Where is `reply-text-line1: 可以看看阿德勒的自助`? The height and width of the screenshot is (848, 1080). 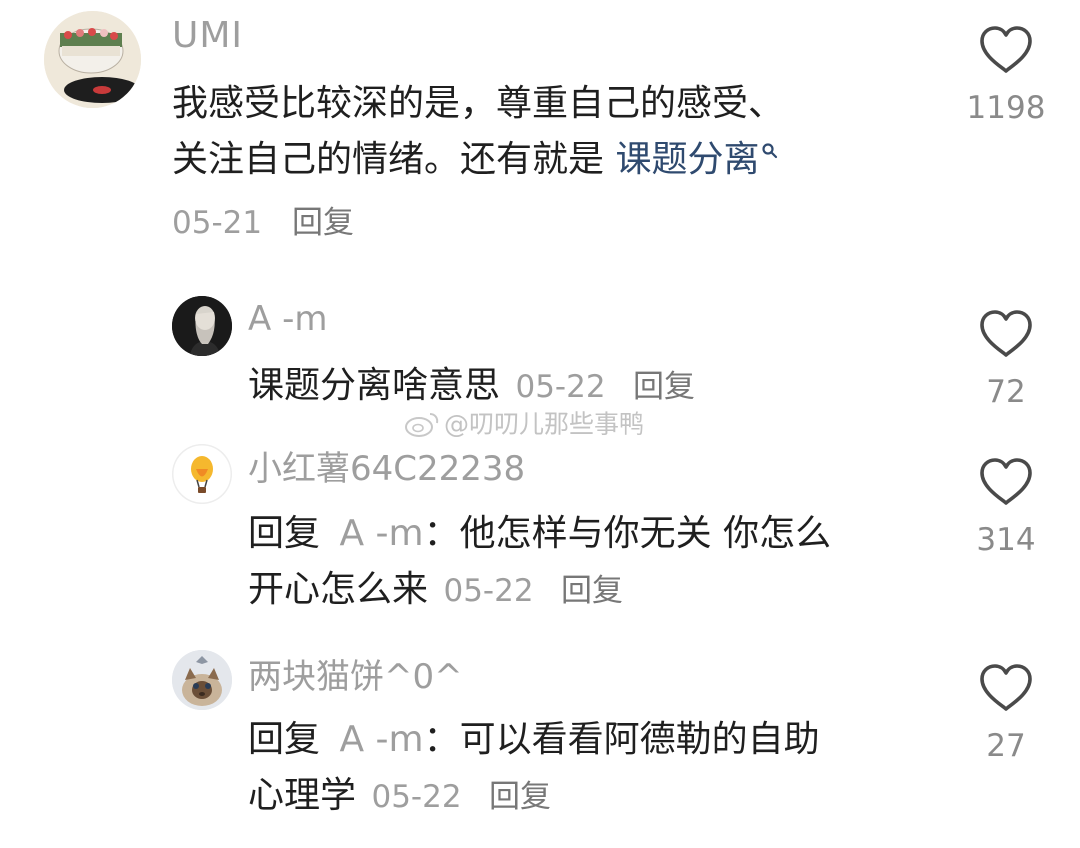
reply-text-line1: 可以看看阿德勒的自助 is located at coordinates (639, 739).